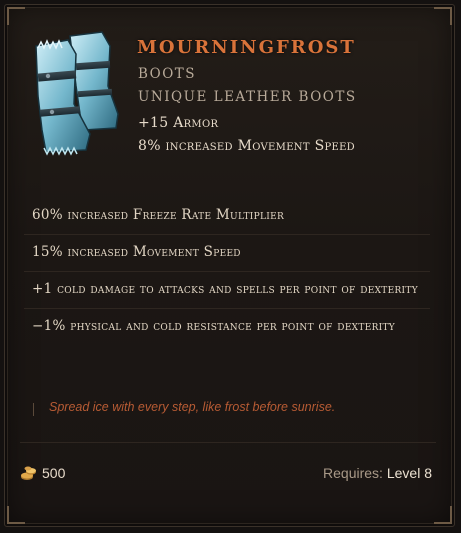  What do you see at coordinates (246, 47) in the screenshot?
I see `item-name: MOURNINGFROST` at bounding box center [246, 47].